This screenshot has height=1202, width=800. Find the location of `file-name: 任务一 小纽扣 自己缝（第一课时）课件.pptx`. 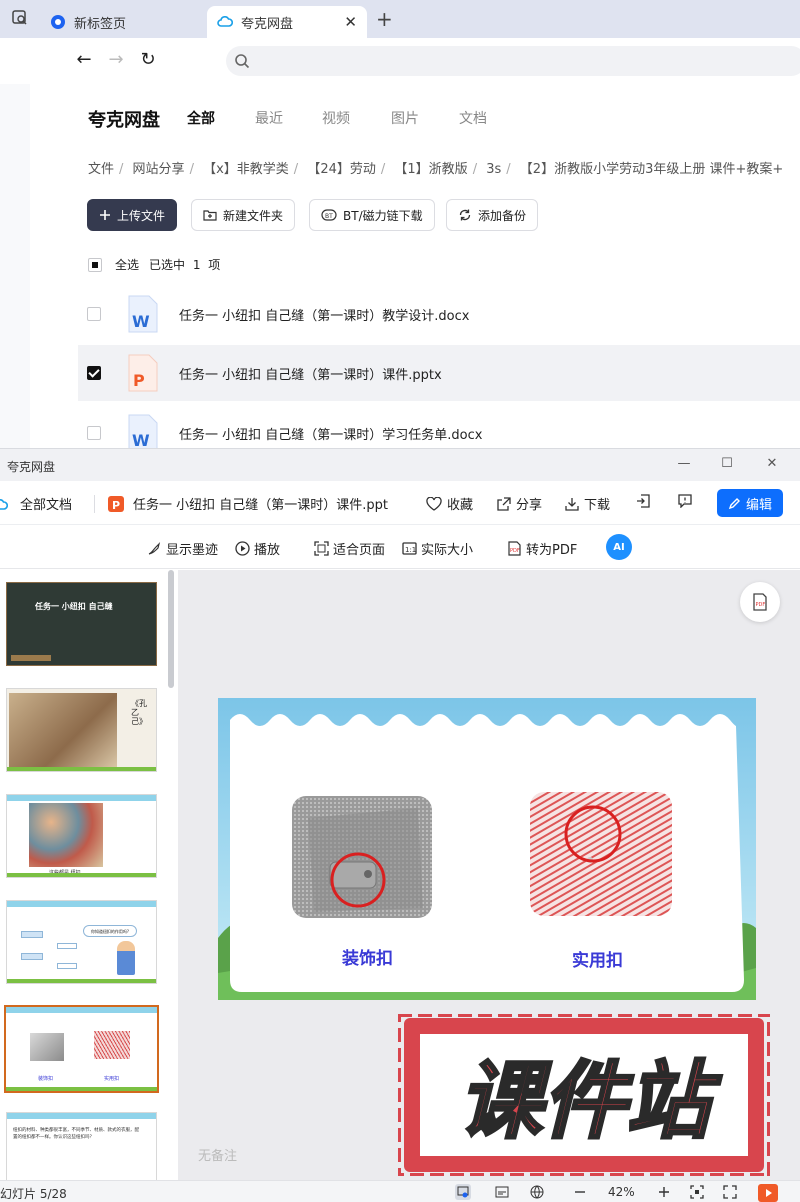

file-name: 任务一 小纽扣 自己缝（第一课时）课件.pptx is located at coordinates (310, 375).